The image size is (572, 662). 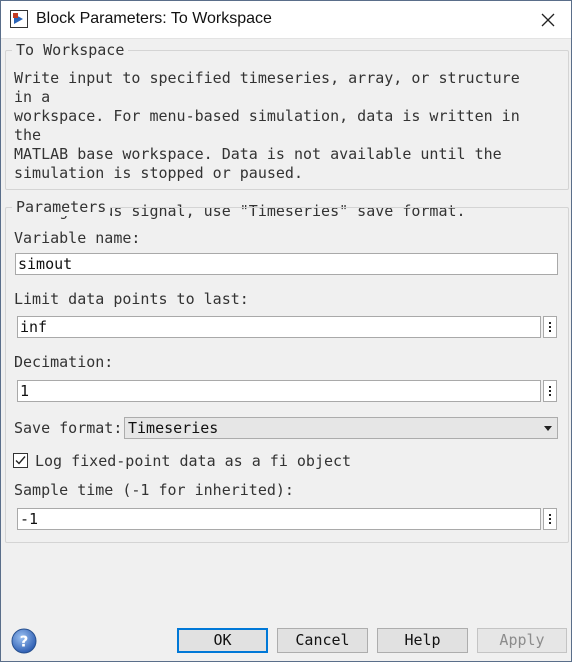 I want to click on simulink-block-icon, so click(x=19, y=19).